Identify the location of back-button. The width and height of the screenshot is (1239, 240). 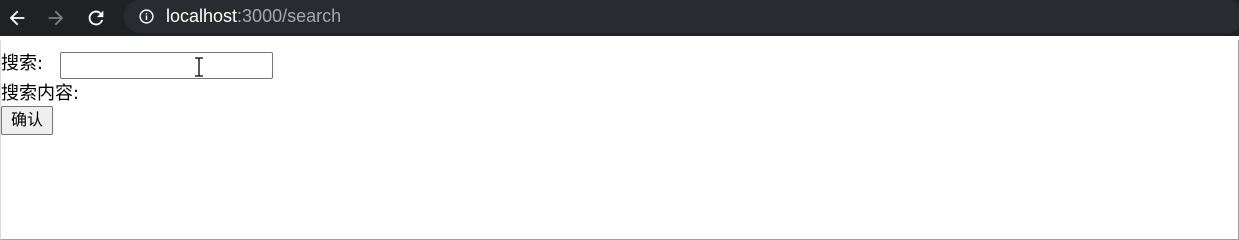
(17, 18).